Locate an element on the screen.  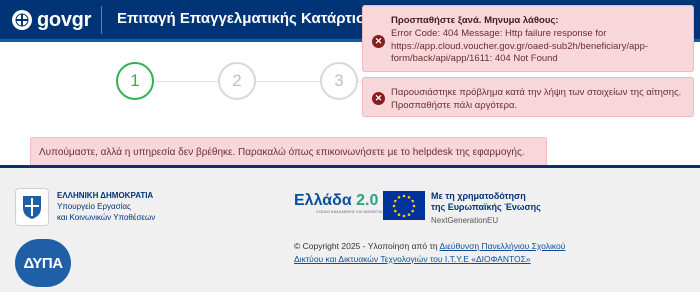
greece-2-0-word: Ελλάδα is located at coordinates (323, 200).